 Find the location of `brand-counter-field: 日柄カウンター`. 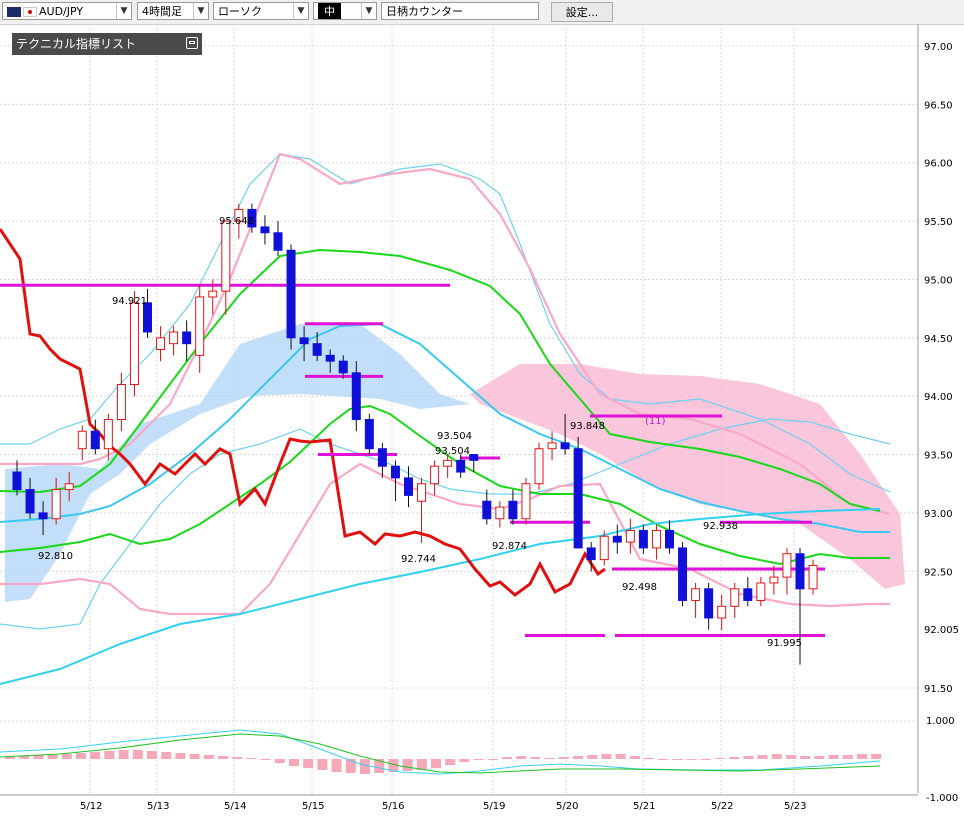

brand-counter-field: 日柄カウンター is located at coordinates (460, 11).